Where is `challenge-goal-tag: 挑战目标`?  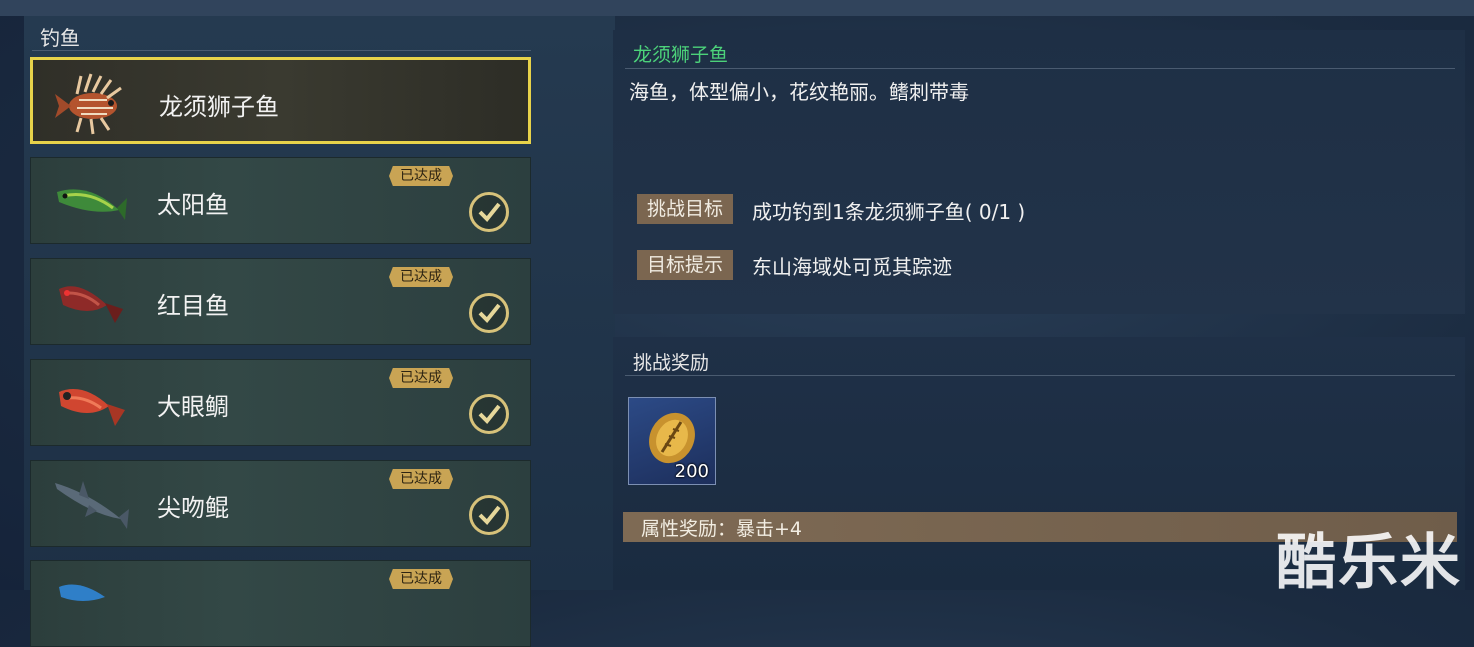
challenge-goal-tag: 挑战目标 is located at coordinates (685, 209).